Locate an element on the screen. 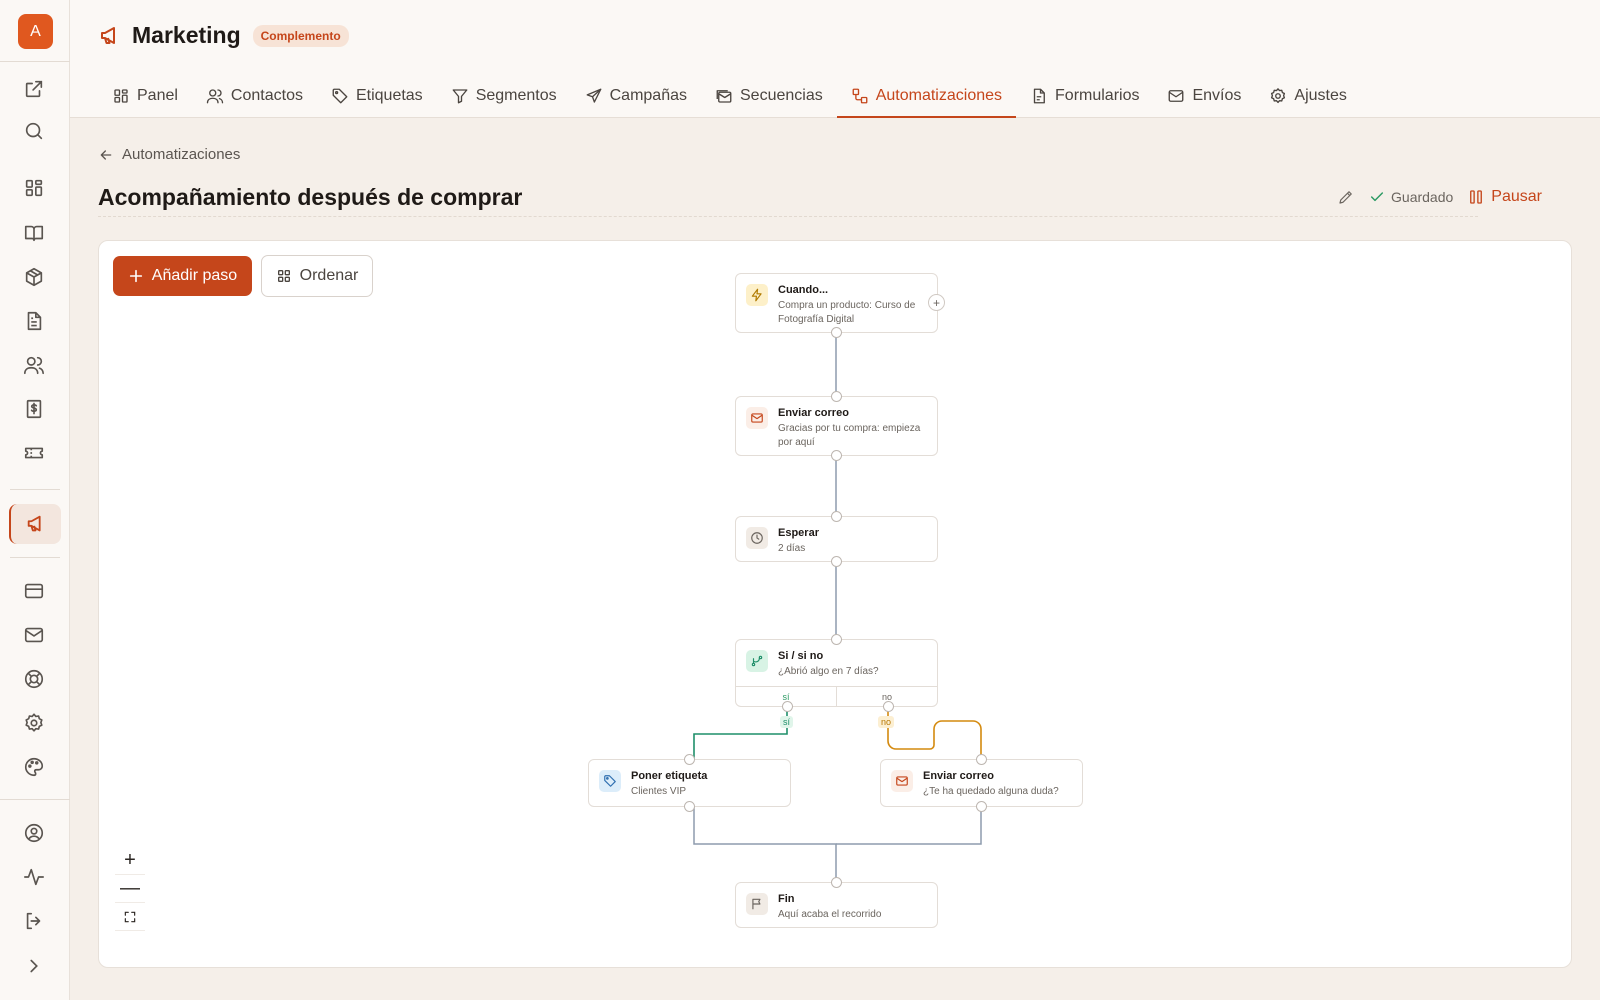 This screenshot has width=1600, height=1000. tab-envios: Envíos is located at coordinates (1204, 96).